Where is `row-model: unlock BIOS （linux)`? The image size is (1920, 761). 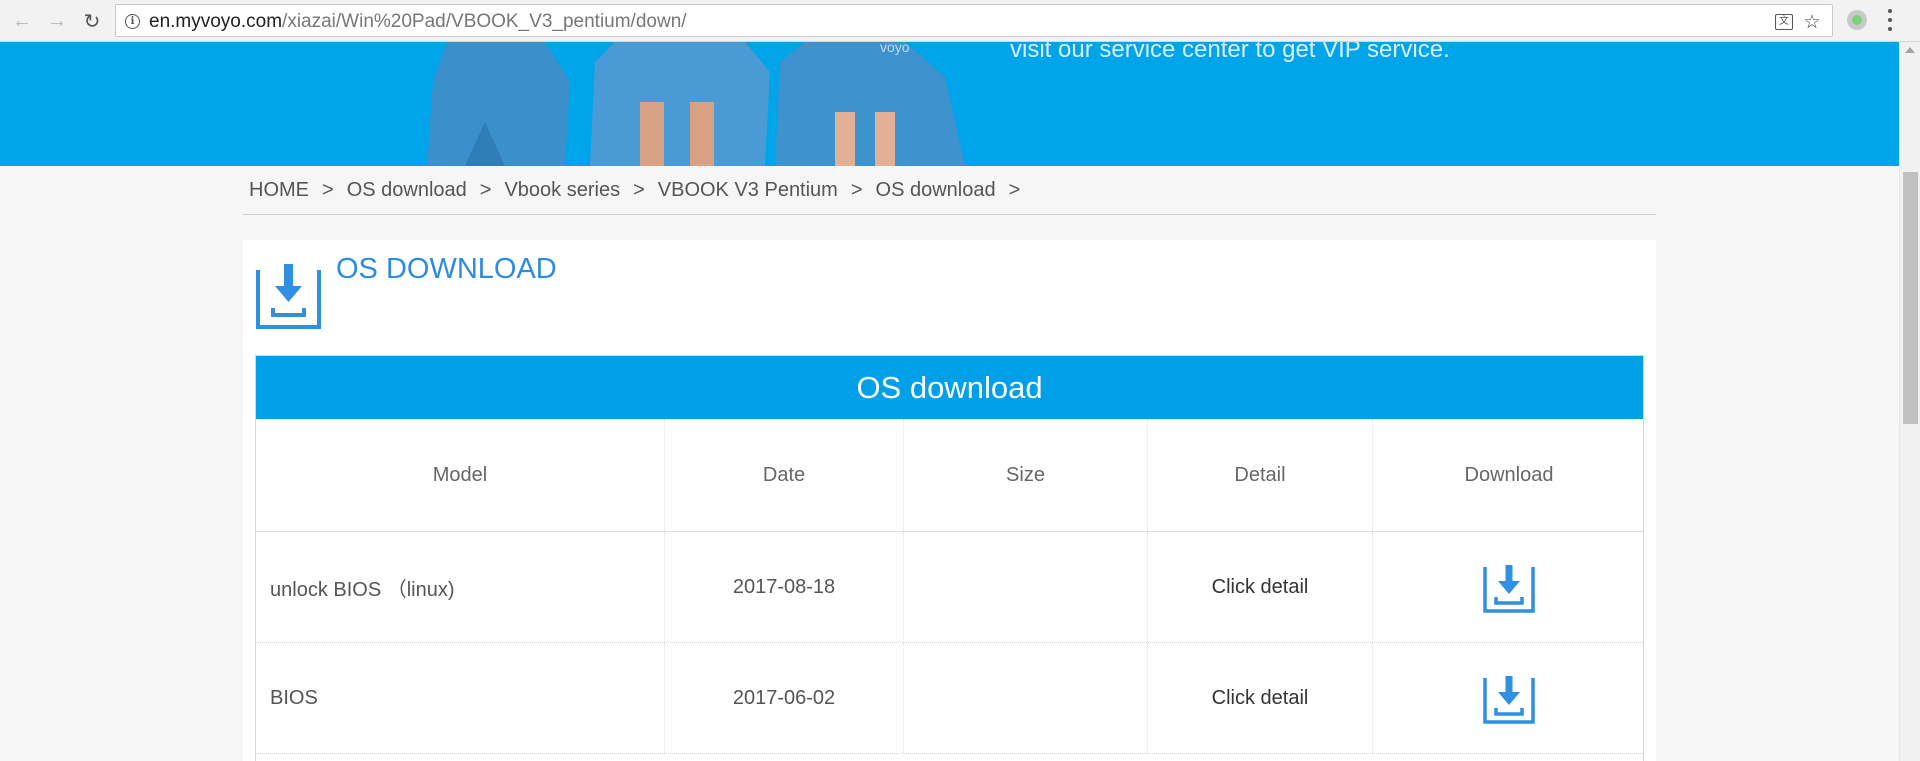 row-model: unlock BIOS （linux) is located at coordinates (460, 587).